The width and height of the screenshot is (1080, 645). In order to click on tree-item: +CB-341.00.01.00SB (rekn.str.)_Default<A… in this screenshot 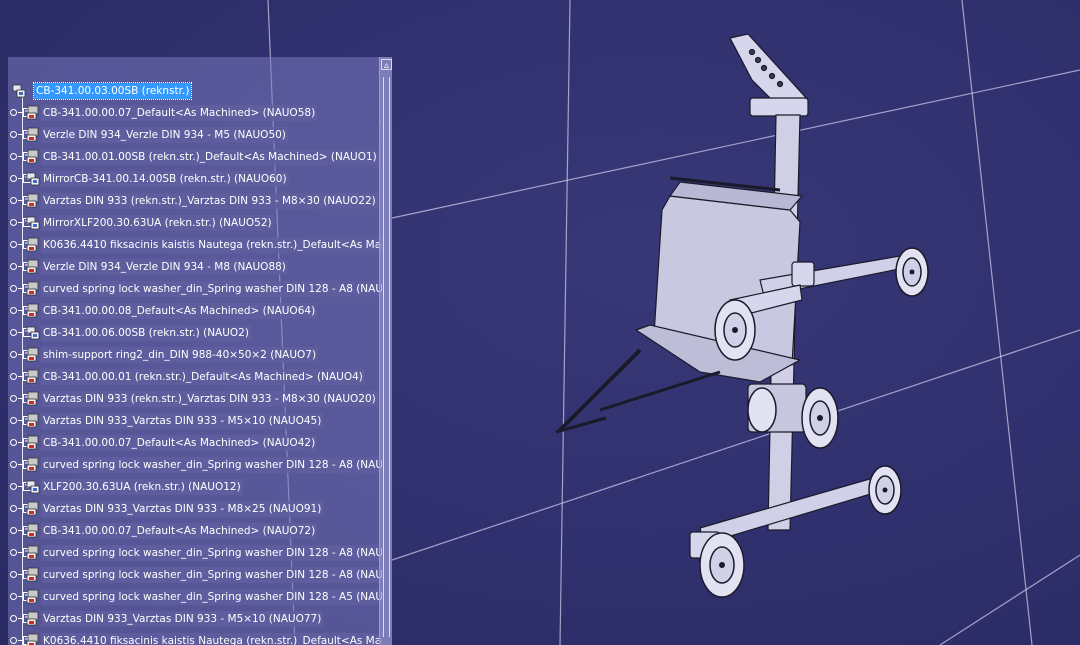, I will do `click(194, 157)`.